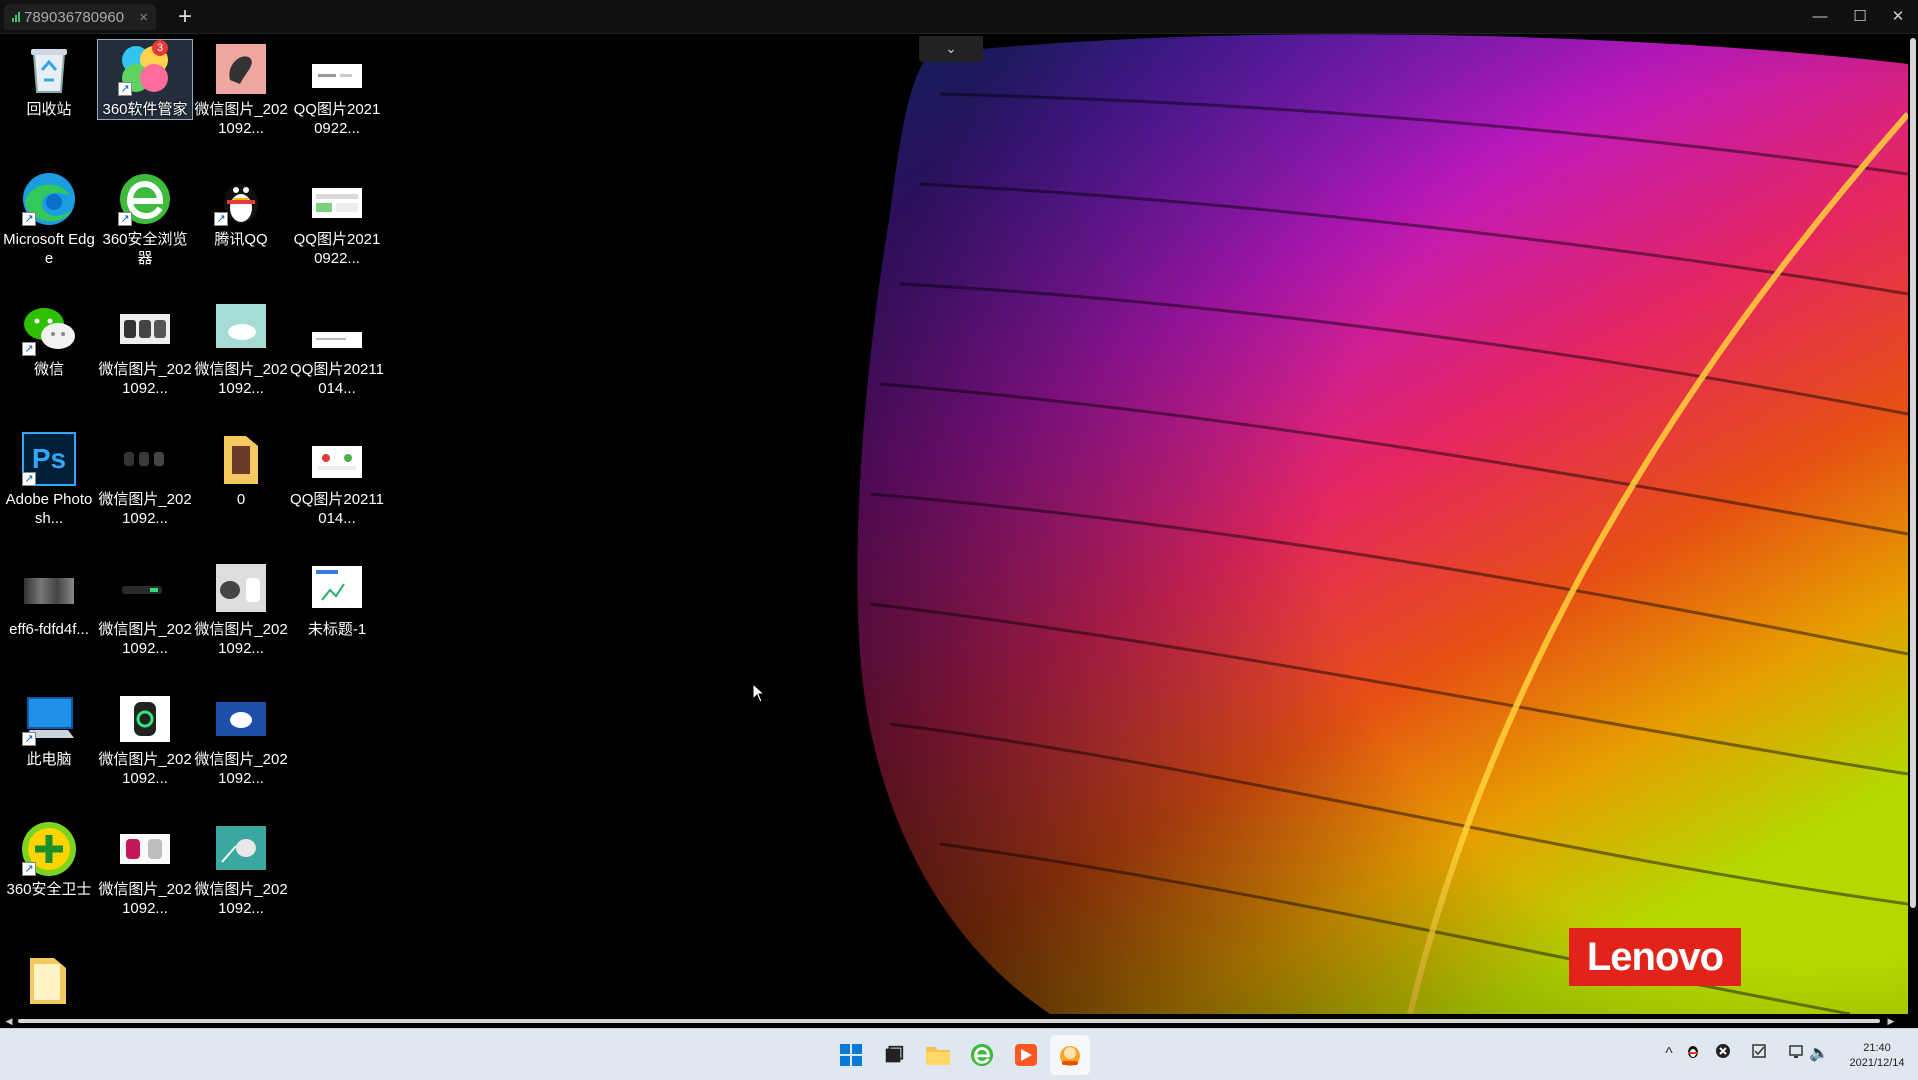 The width and height of the screenshot is (1918, 1080). I want to click on desktop-icon-folder-0: 0, so click(241, 469).